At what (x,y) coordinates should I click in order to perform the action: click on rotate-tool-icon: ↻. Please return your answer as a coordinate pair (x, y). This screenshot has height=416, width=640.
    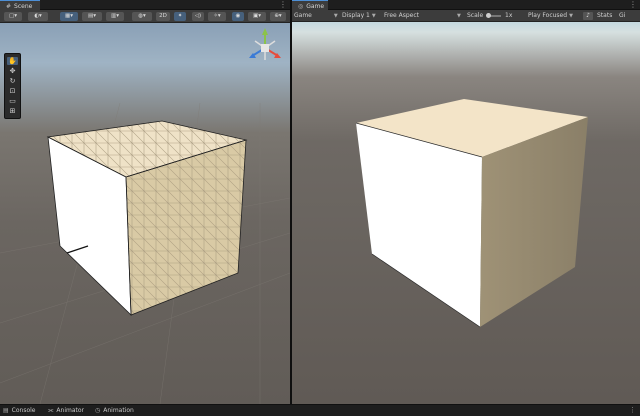
    Looking at the image, I should click on (12, 81).